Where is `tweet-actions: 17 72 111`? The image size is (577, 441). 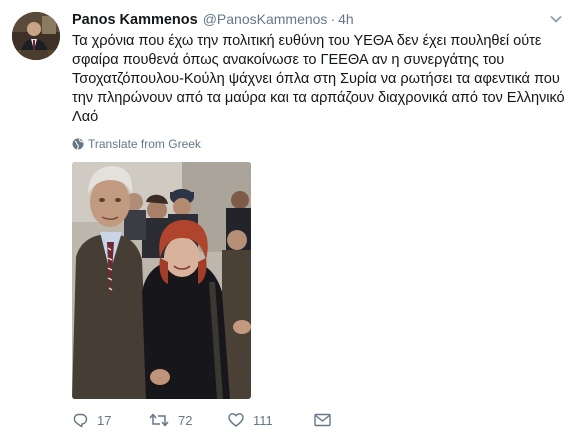
tweet-actions: 17 72 111 is located at coordinates (222, 420).